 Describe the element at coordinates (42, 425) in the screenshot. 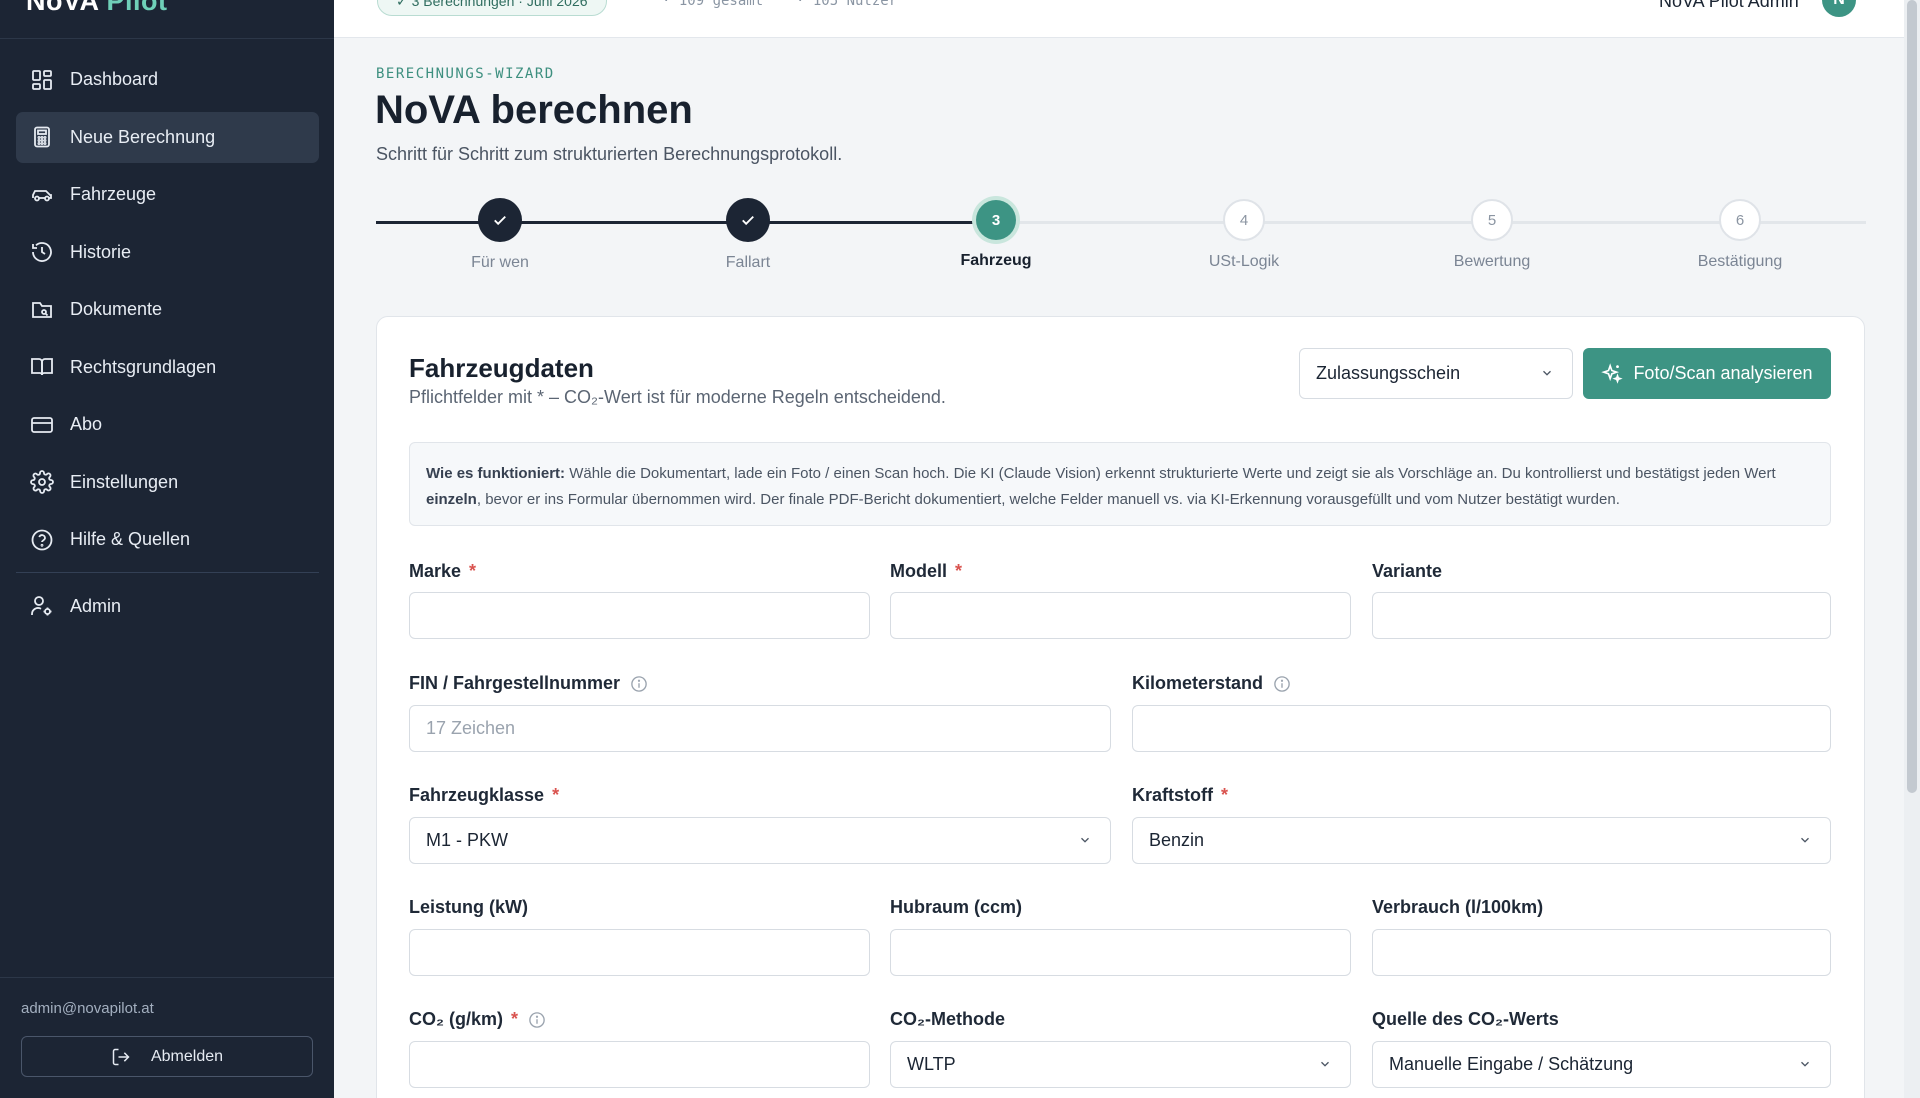

I see `credit-card-icon` at that location.